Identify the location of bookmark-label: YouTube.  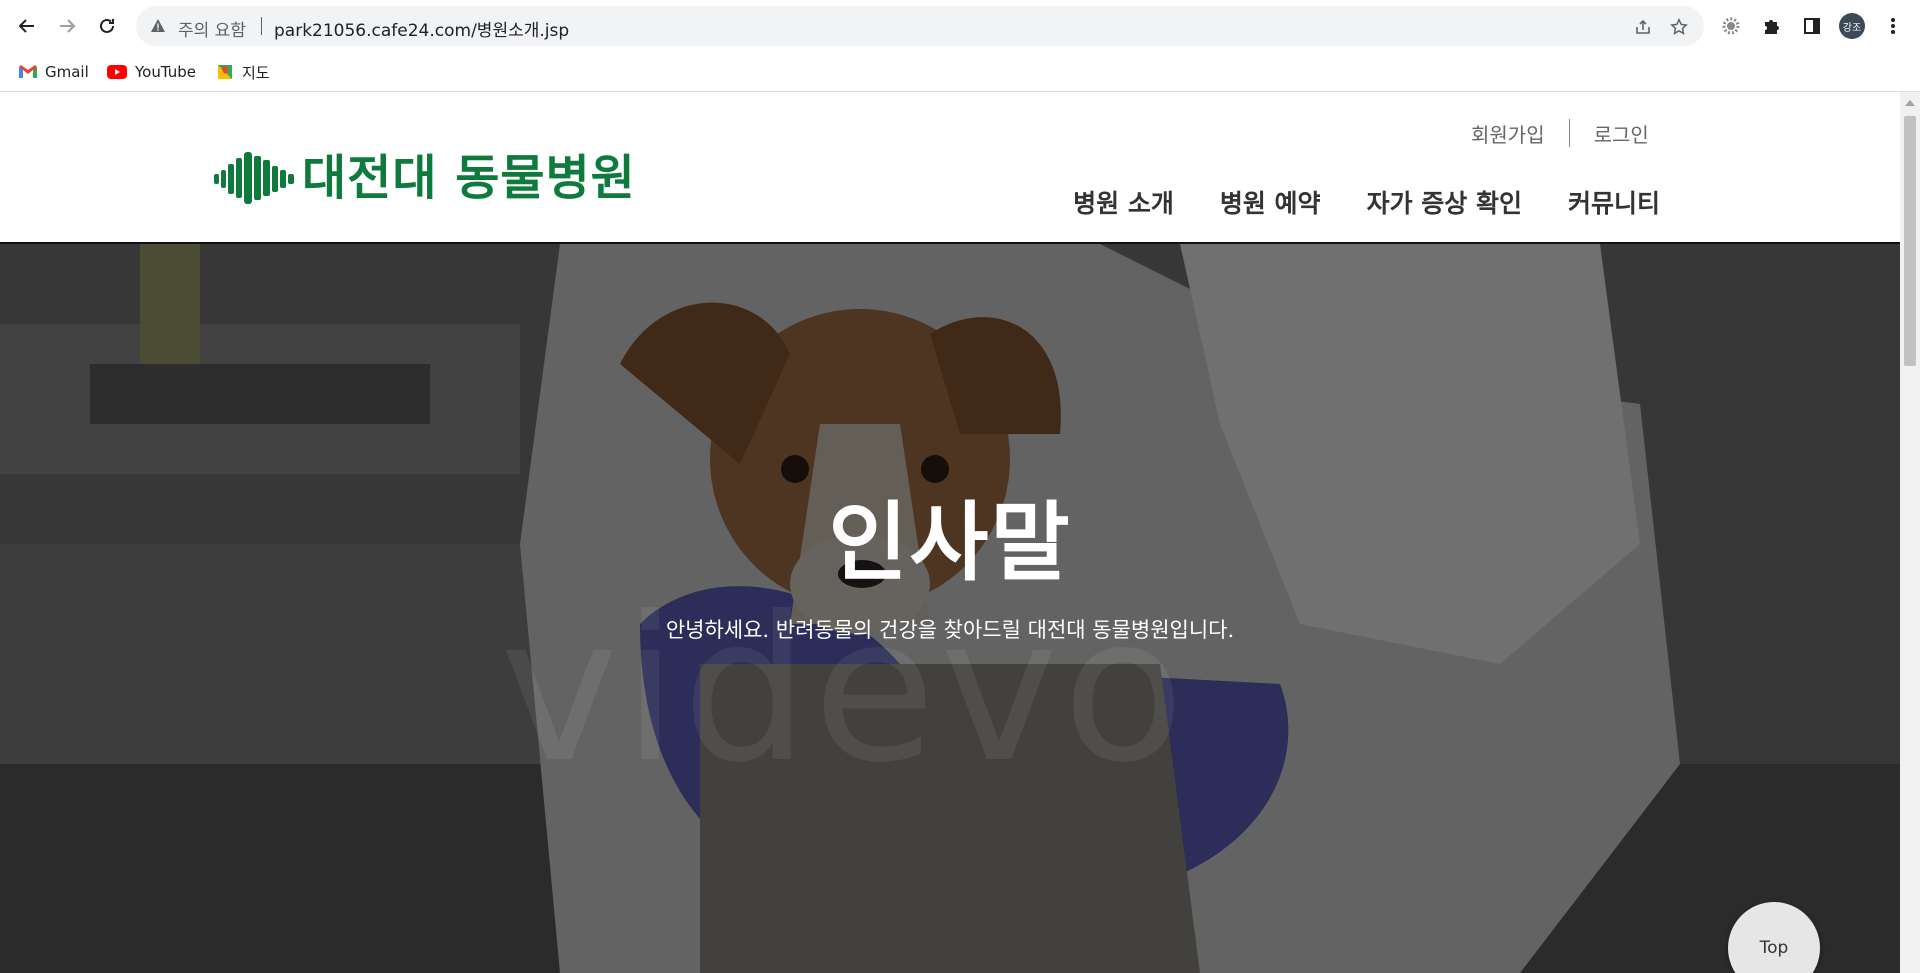
(165, 72).